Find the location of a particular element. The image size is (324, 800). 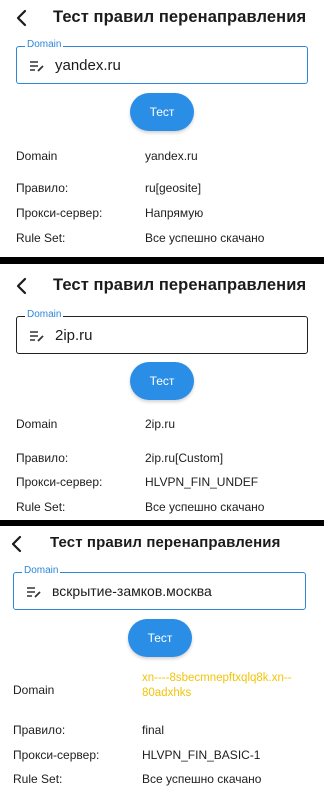

result-value-domain: 2ip.ru is located at coordinates (160, 424).